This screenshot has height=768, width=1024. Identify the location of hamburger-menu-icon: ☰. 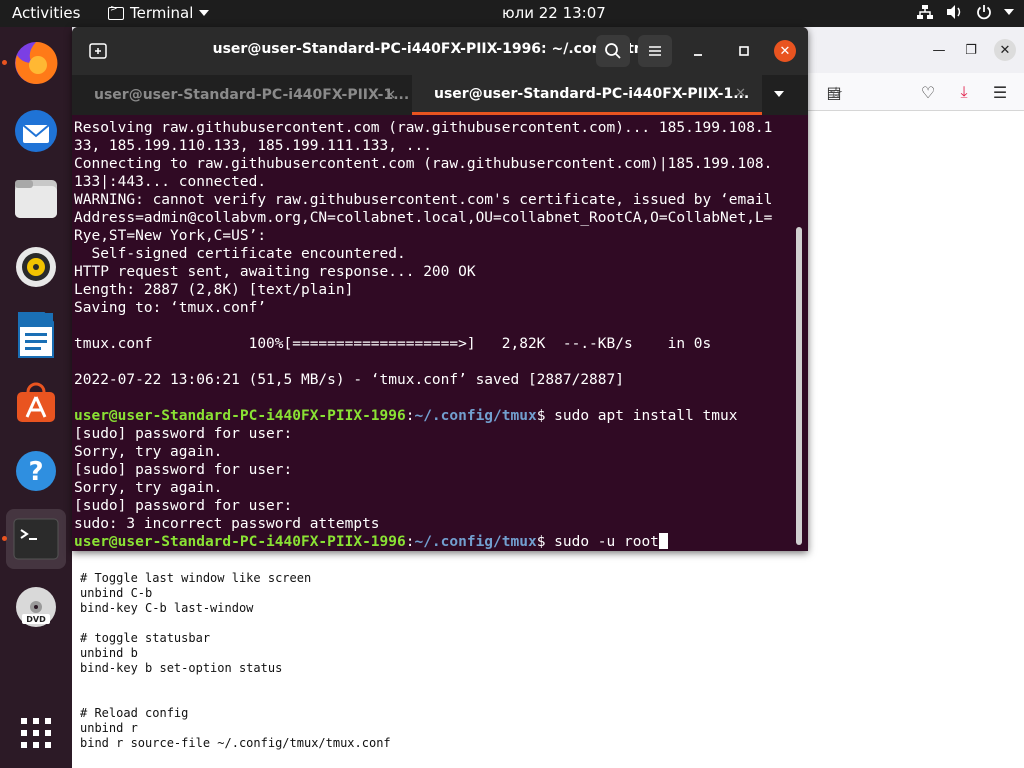
(1000, 92).